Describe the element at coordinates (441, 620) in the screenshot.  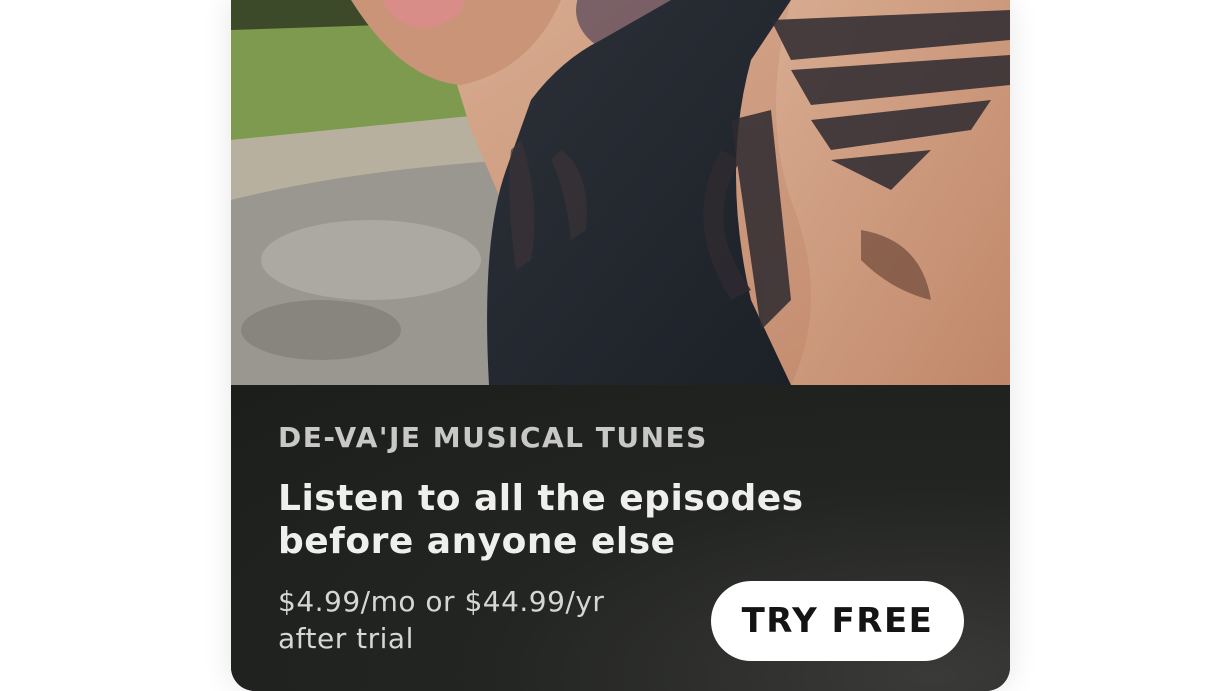
I see `price-text: $4.99/mo or $44.99/yr after trial` at that location.